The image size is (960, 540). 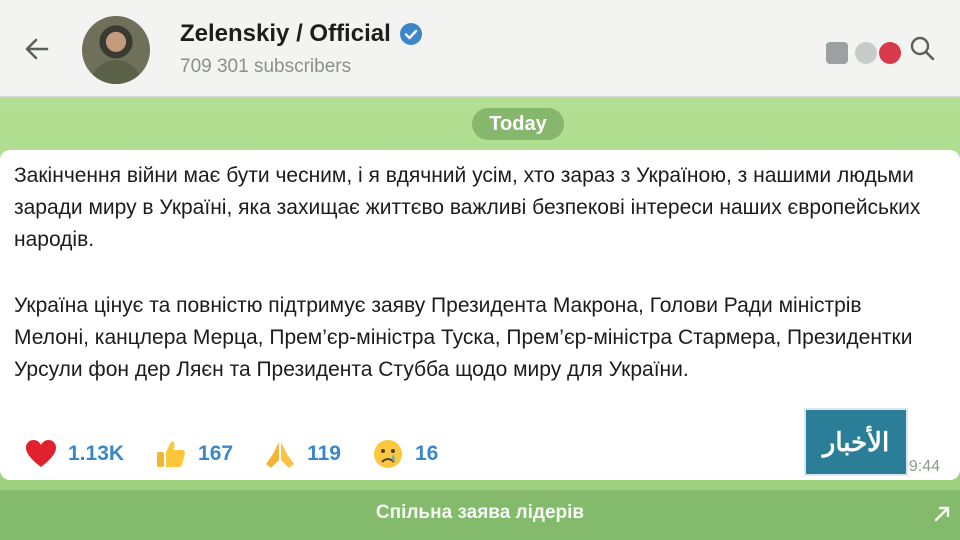 I want to click on channel-title: Zelenskiy / Official, so click(x=285, y=34).